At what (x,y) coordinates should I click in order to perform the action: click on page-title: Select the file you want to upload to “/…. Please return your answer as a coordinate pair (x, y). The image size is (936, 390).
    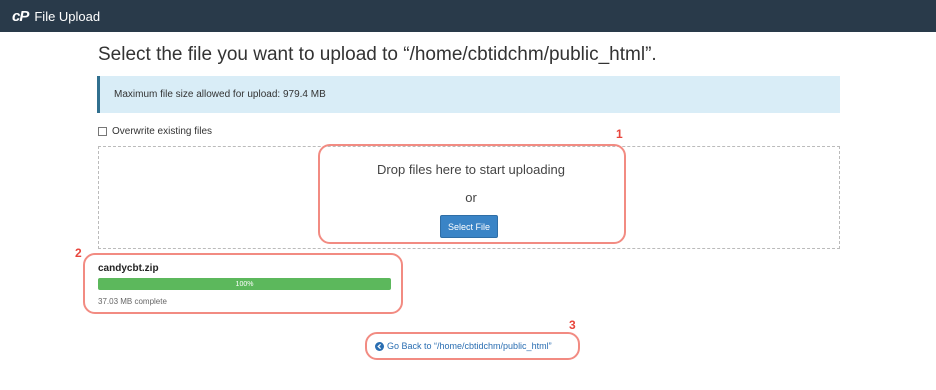
    Looking at the image, I should click on (377, 54).